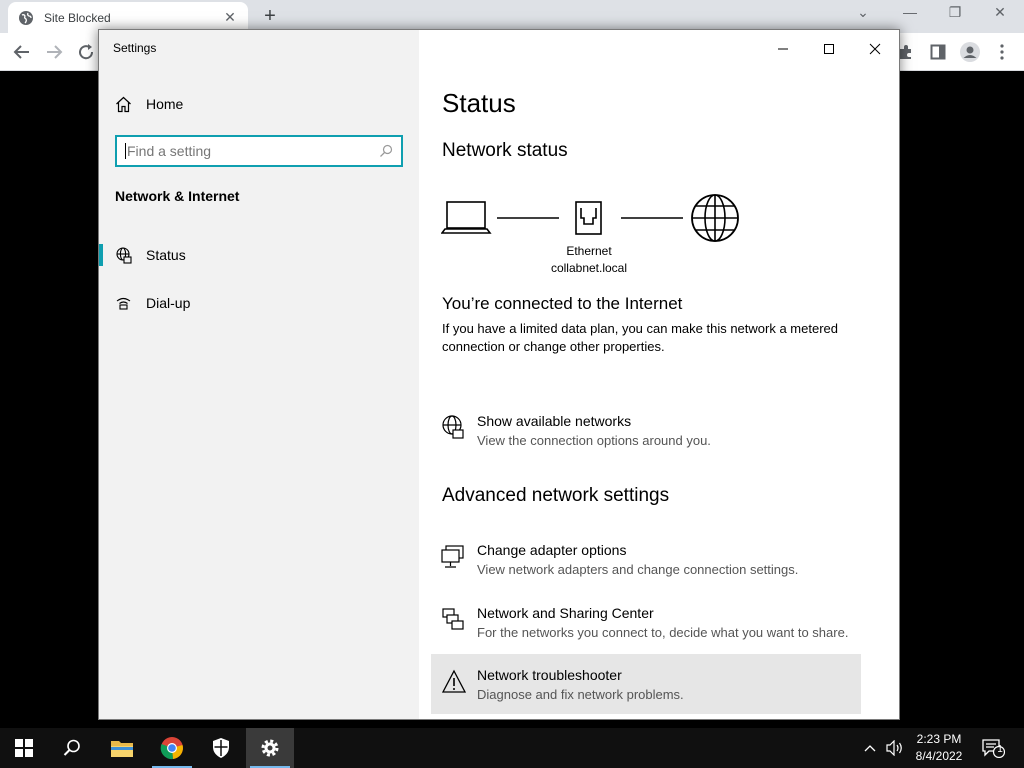  Describe the element at coordinates (939, 739) in the screenshot. I see `clock-time: 2:23 PM` at that location.